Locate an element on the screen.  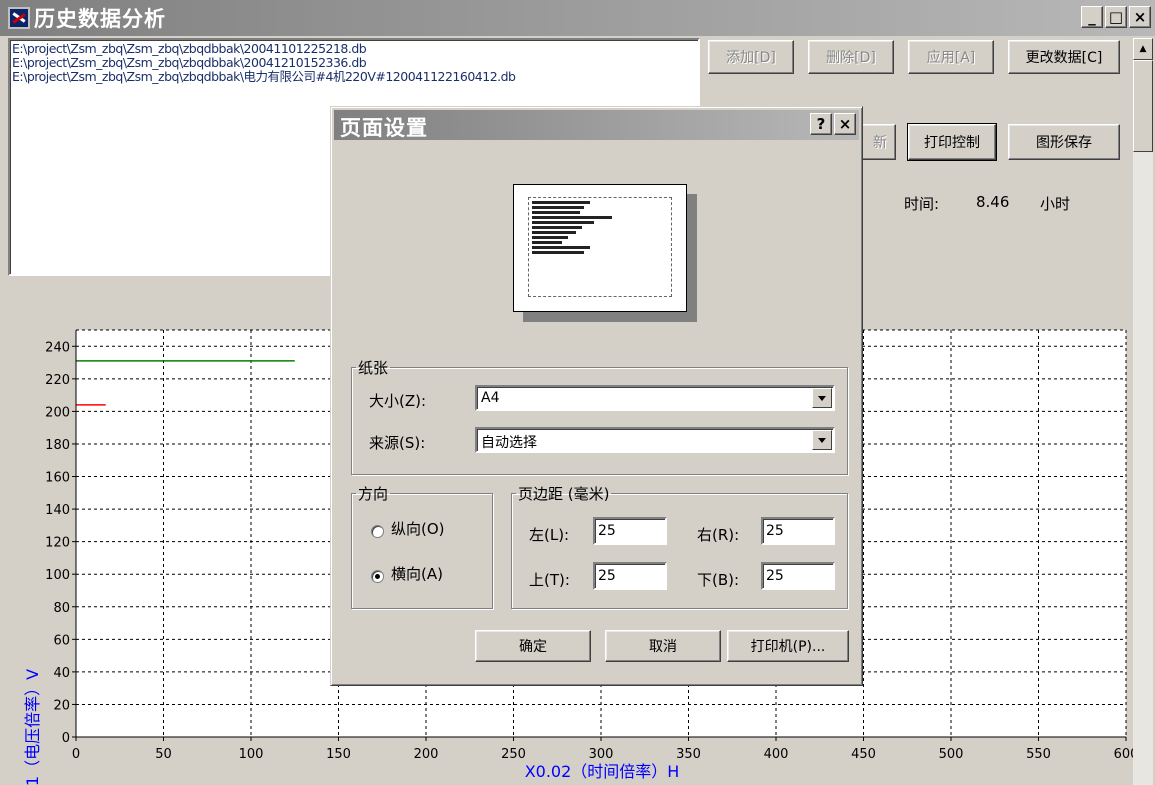
x-axis-label: X0.02（时间倍率）H is located at coordinates (602, 771).